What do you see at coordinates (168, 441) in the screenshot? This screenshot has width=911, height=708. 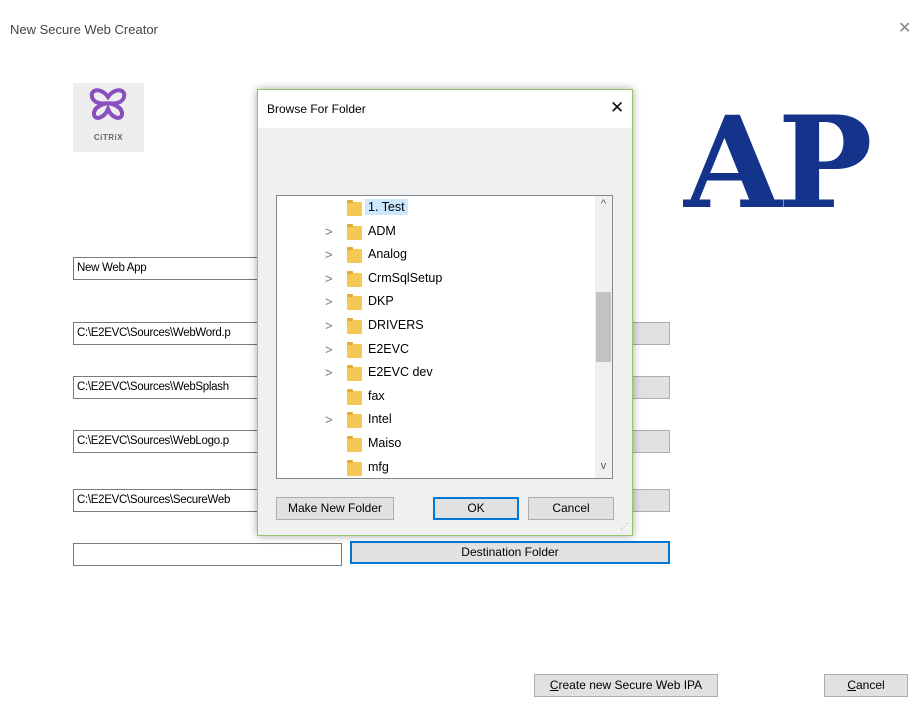 I see `logo-file-input: C:\E2EVC\Sources\WebLogo.p` at bounding box center [168, 441].